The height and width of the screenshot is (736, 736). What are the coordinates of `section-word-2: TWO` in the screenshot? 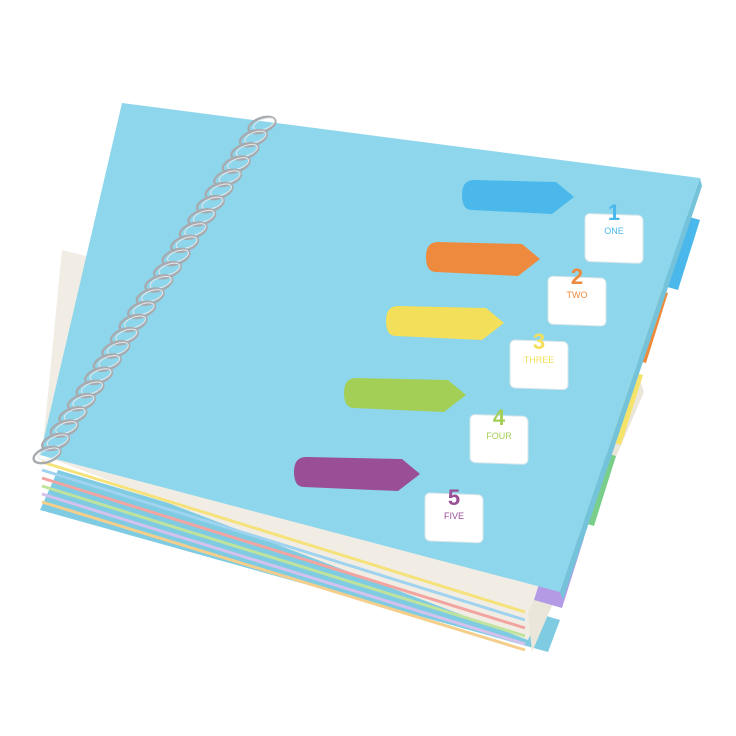 It's located at (577, 295).